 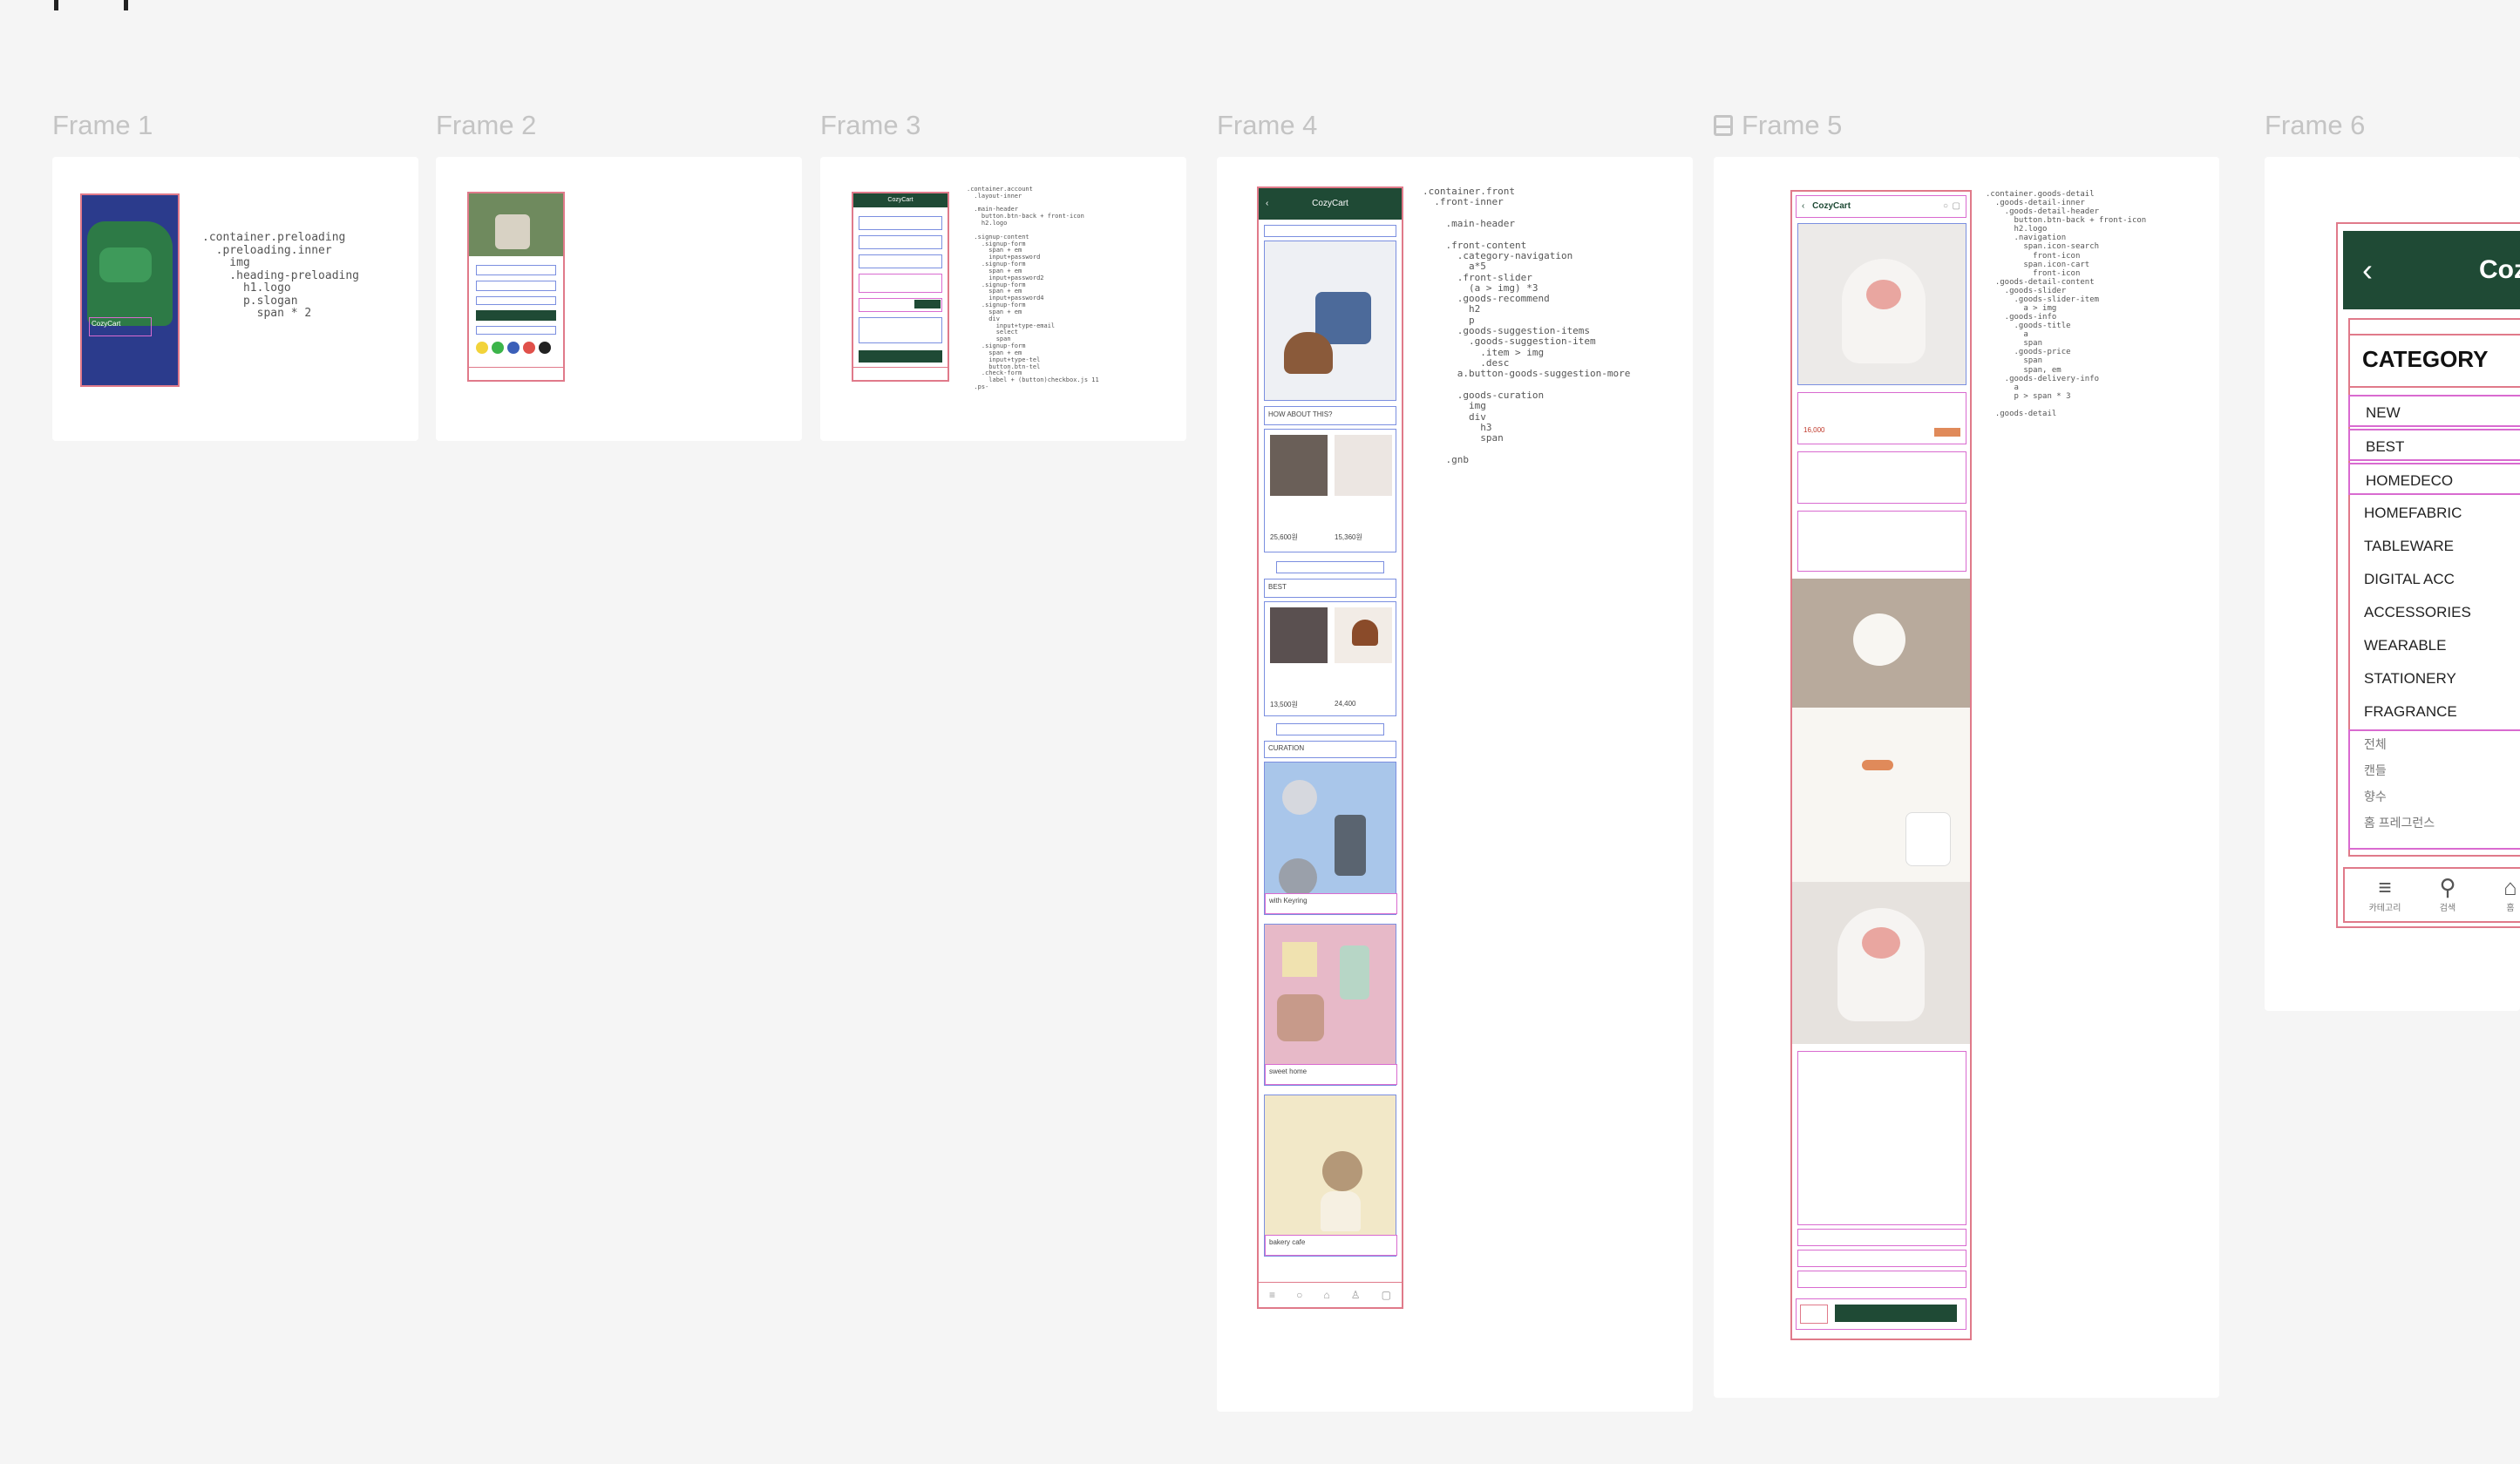 What do you see at coordinates (2385, 893) in the screenshot?
I see `nav-category: ≡ 카테고리` at bounding box center [2385, 893].